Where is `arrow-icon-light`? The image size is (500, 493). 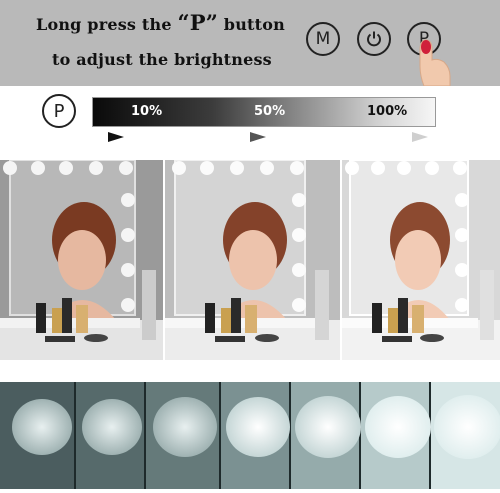 arrow-icon-light is located at coordinates (420, 137).